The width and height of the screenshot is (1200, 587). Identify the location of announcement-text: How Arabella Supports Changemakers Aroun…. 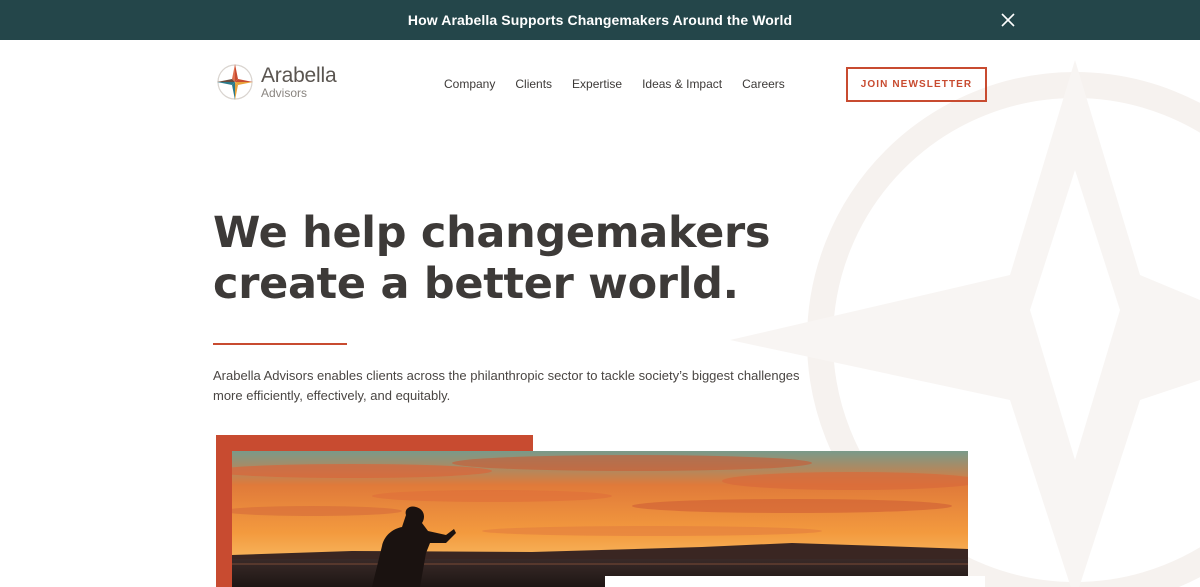
(600, 20).